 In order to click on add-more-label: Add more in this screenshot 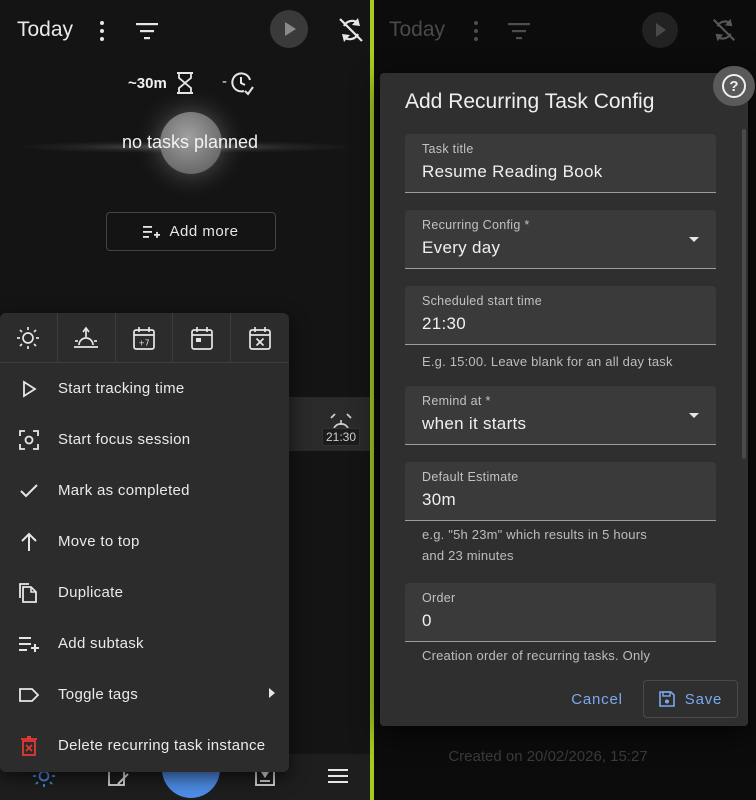, I will do `click(204, 231)`.